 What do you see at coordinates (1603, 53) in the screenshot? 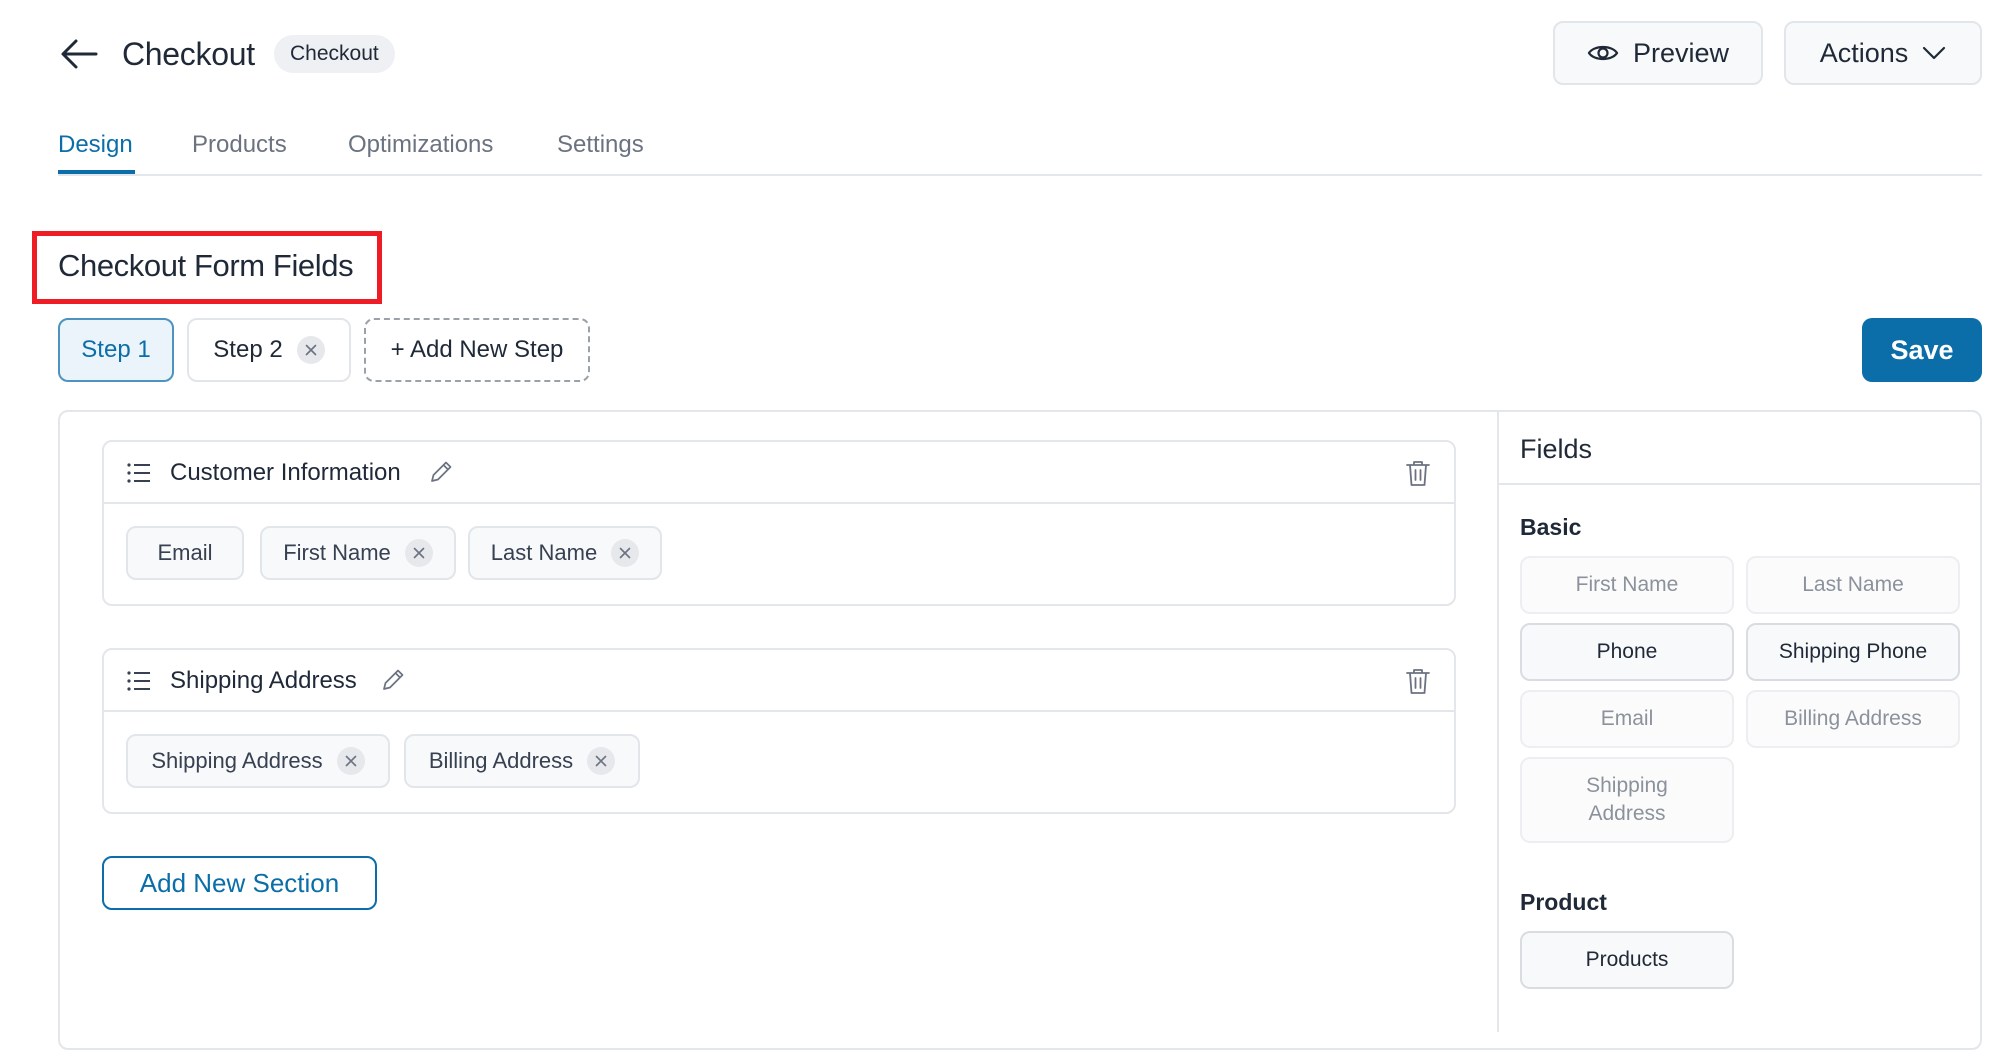
I see `eye-icon` at bounding box center [1603, 53].